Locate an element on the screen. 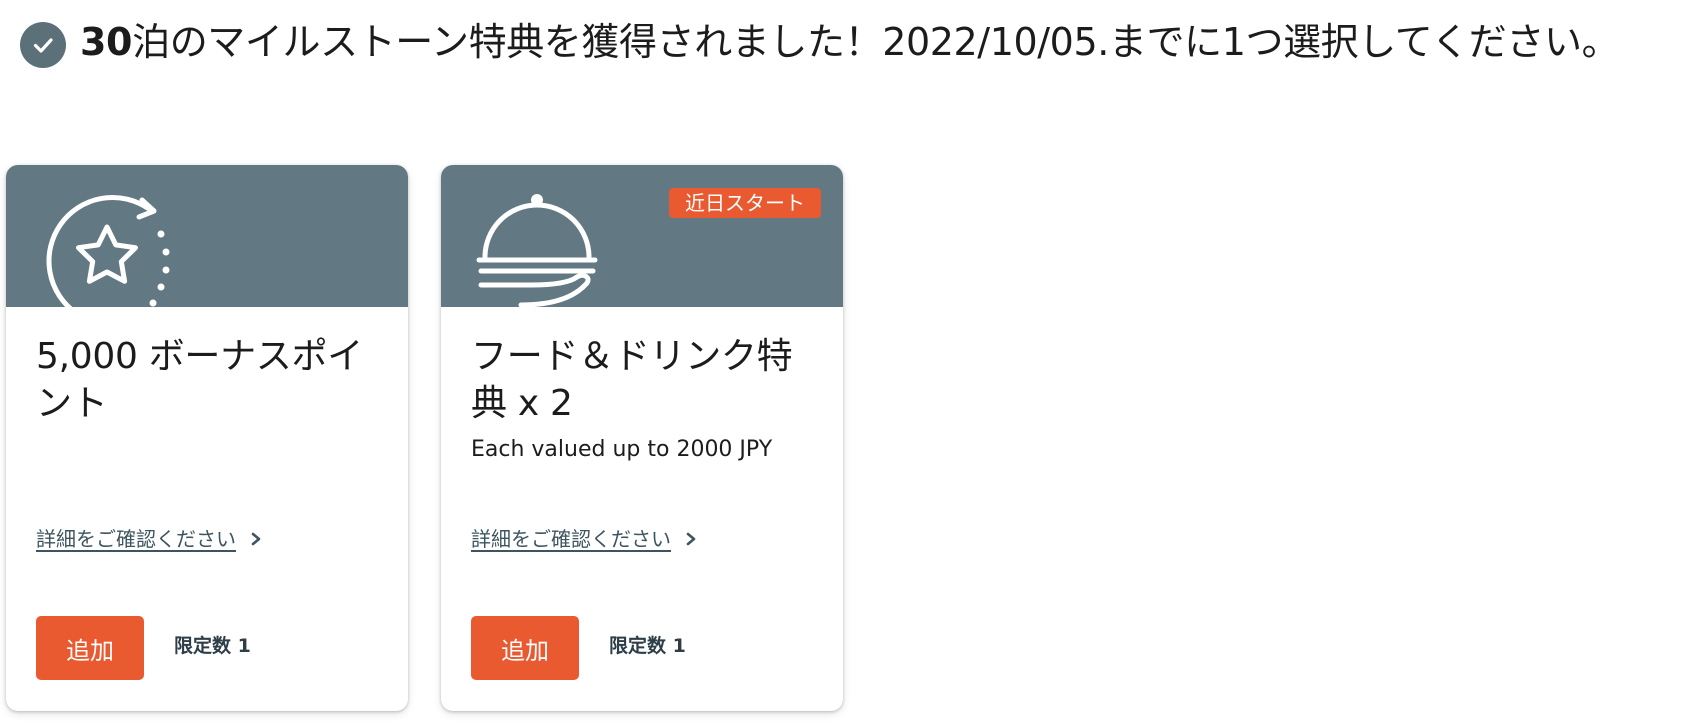  food-cloche-icon is located at coordinates (537, 250).